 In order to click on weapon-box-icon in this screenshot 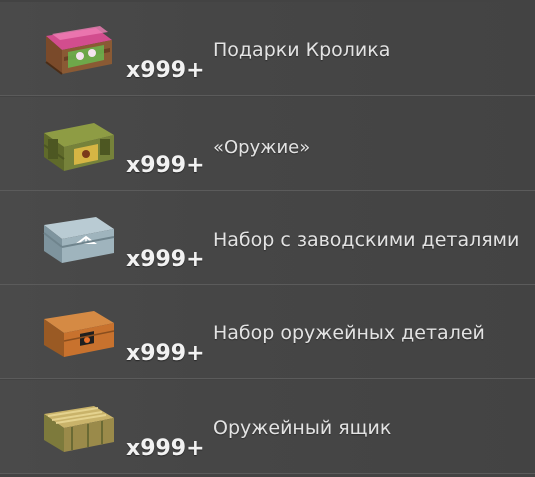, I will do `click(79, 429)`.